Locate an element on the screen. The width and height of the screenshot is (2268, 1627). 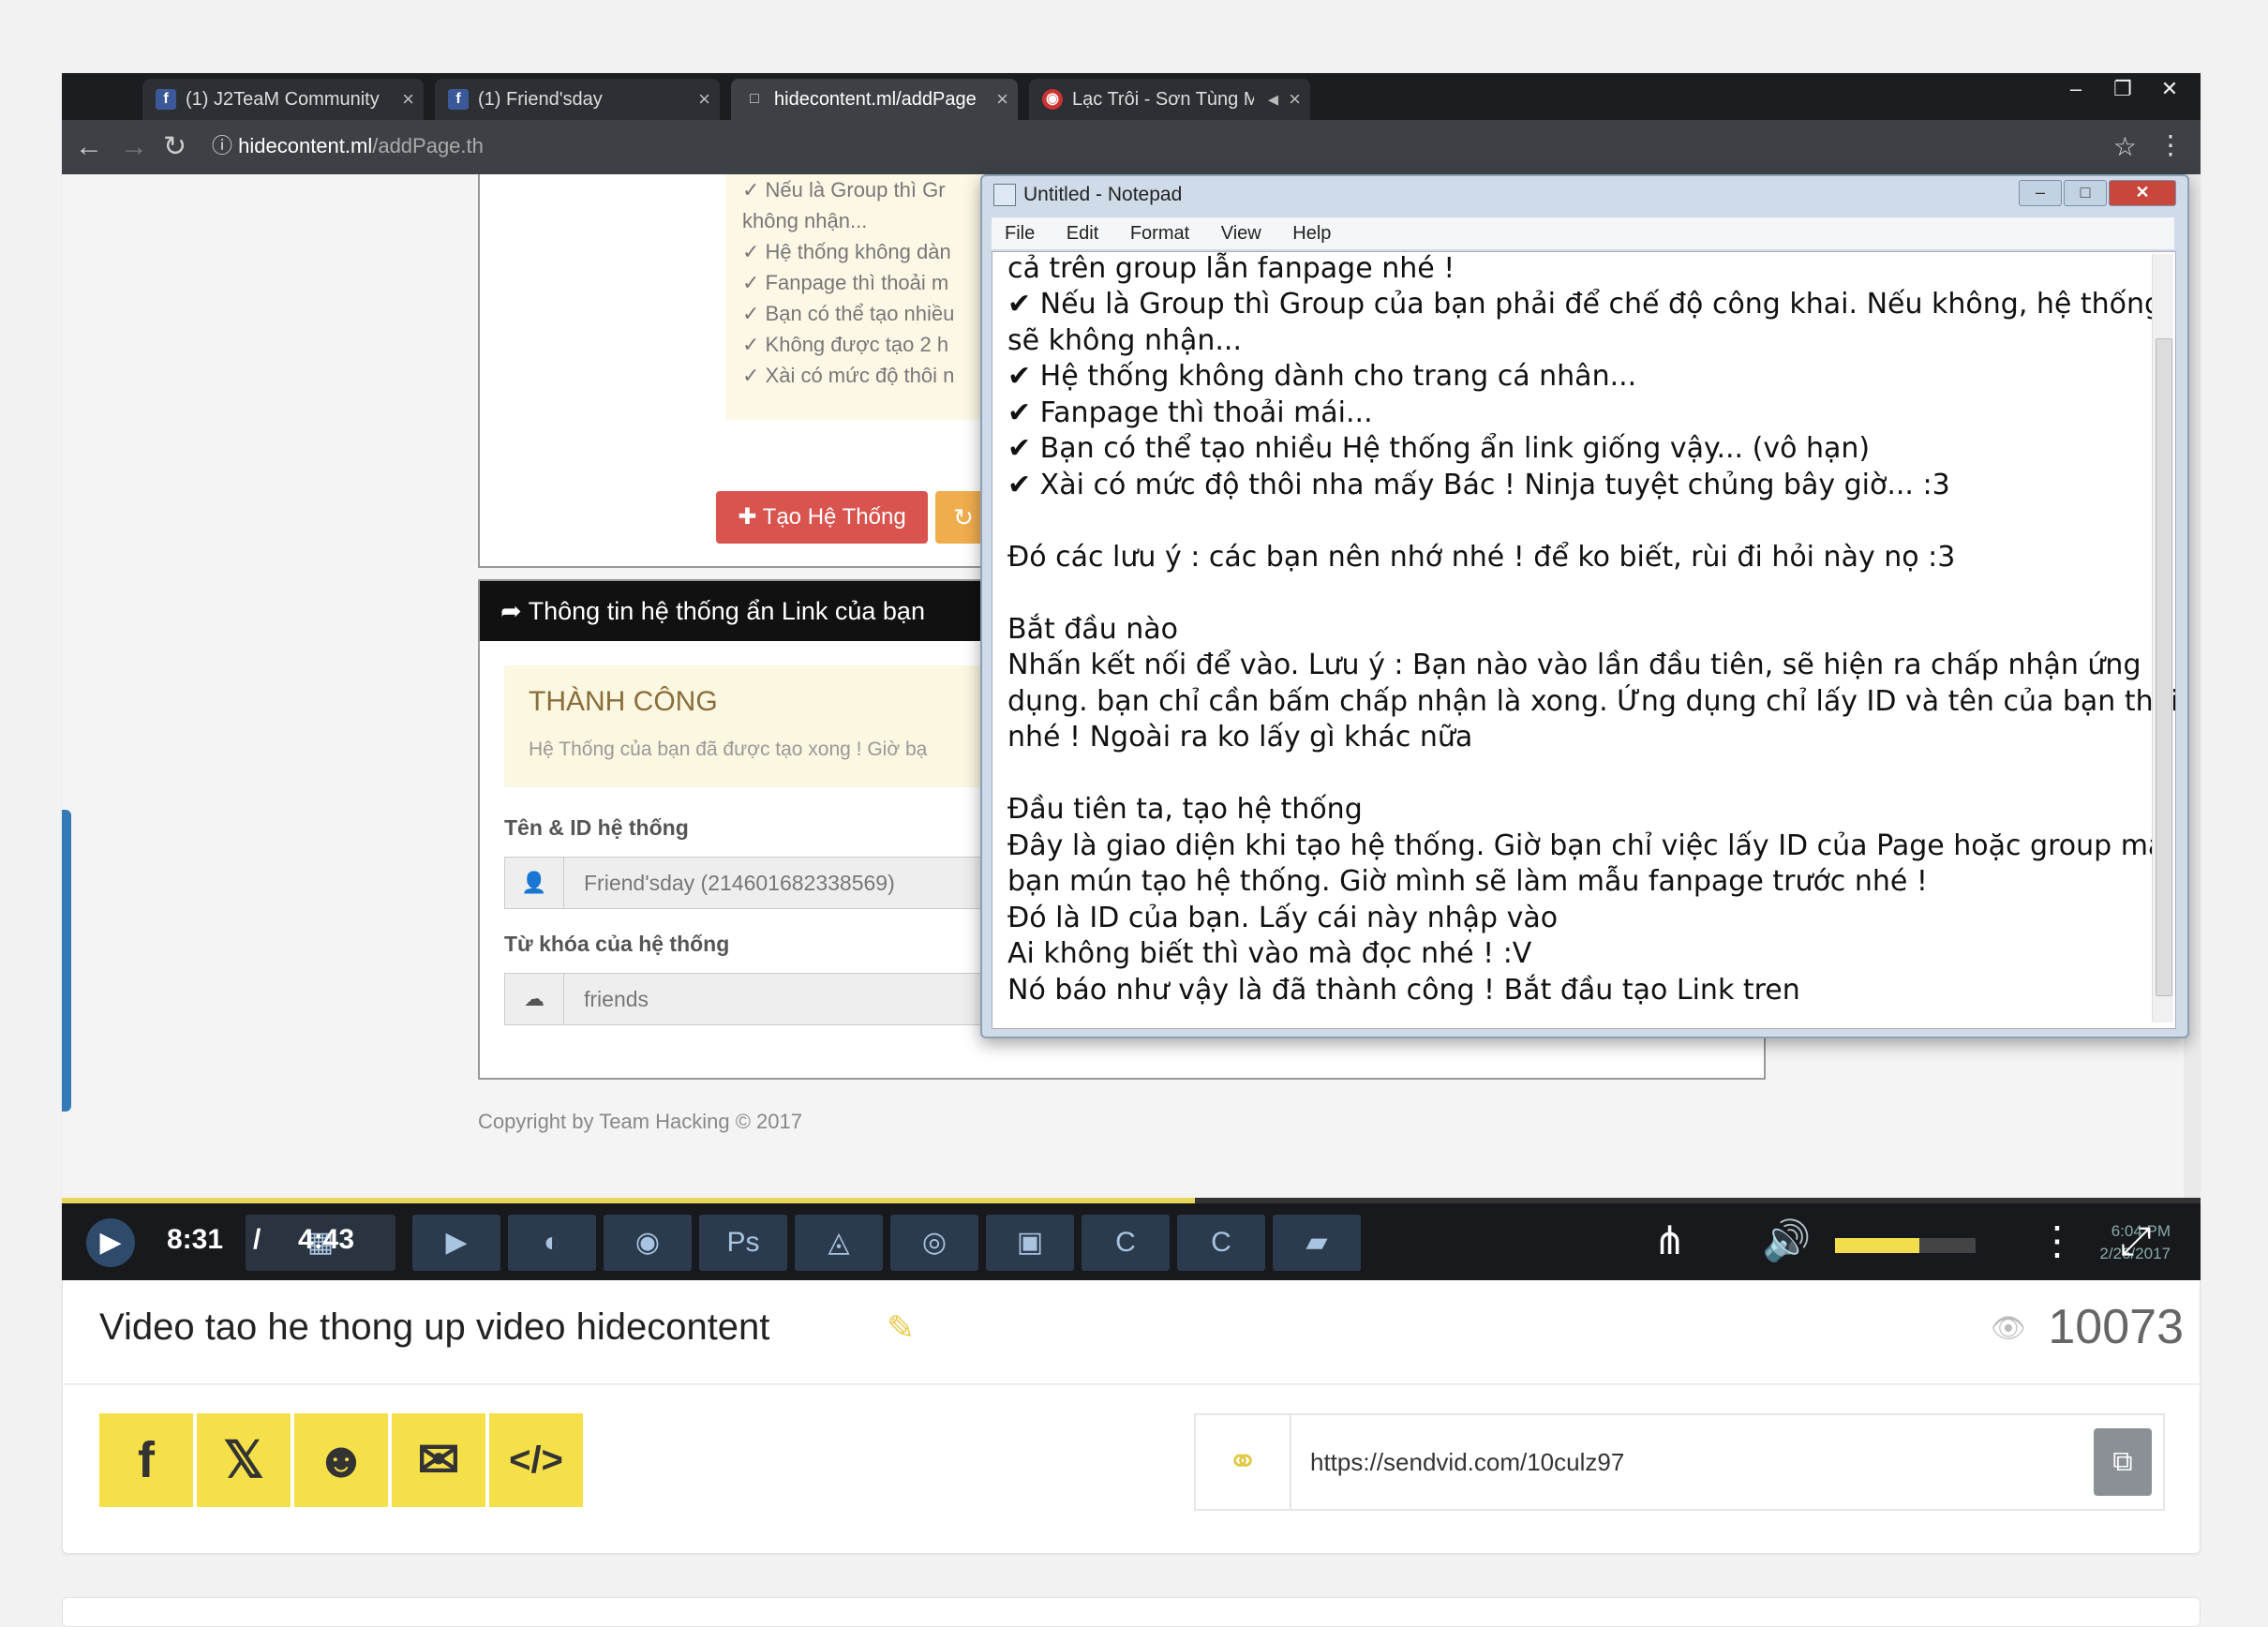
forward-icon: → is located at coordinates (134, 147).